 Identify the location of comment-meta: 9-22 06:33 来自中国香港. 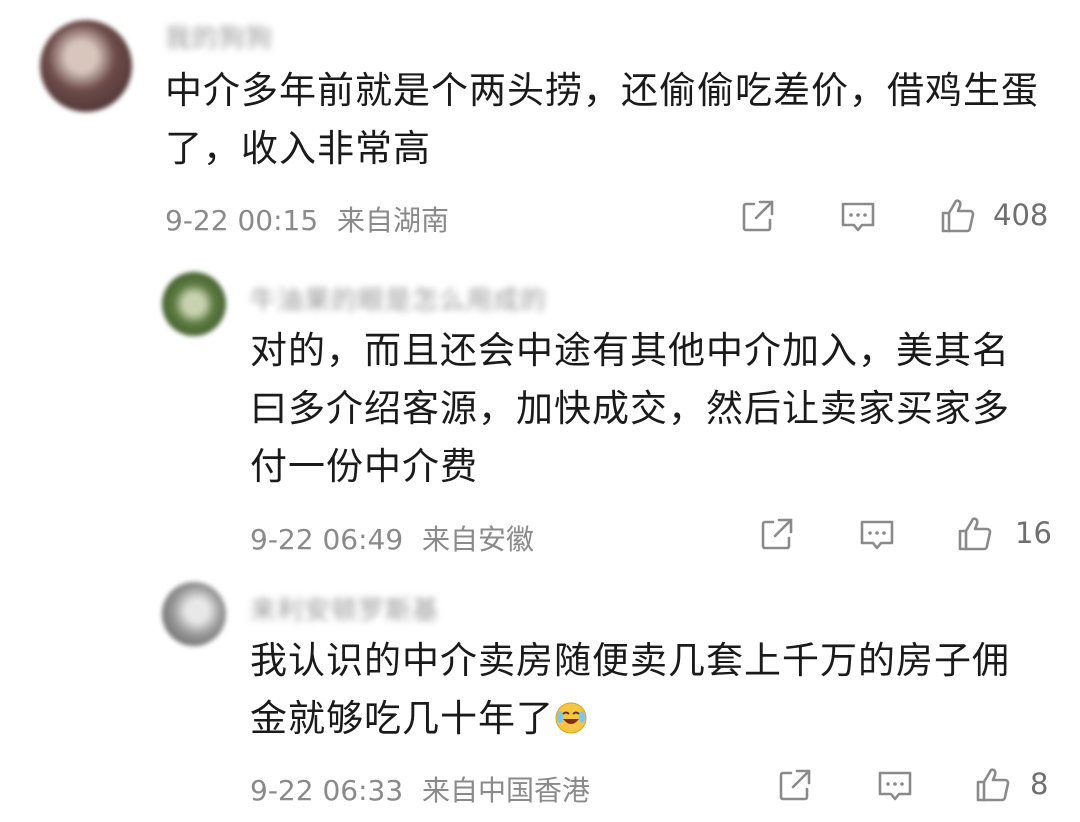
(420, 789).